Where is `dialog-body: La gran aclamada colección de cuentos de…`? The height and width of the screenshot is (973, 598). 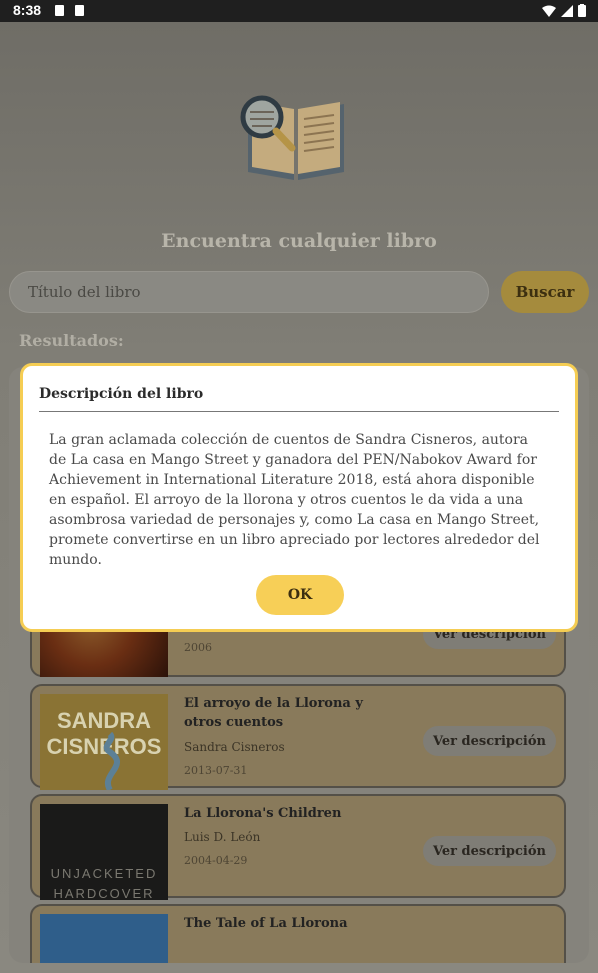
dialog-body: La gran aclamada colección de cuentos de… is located at coordinates (294, 500).